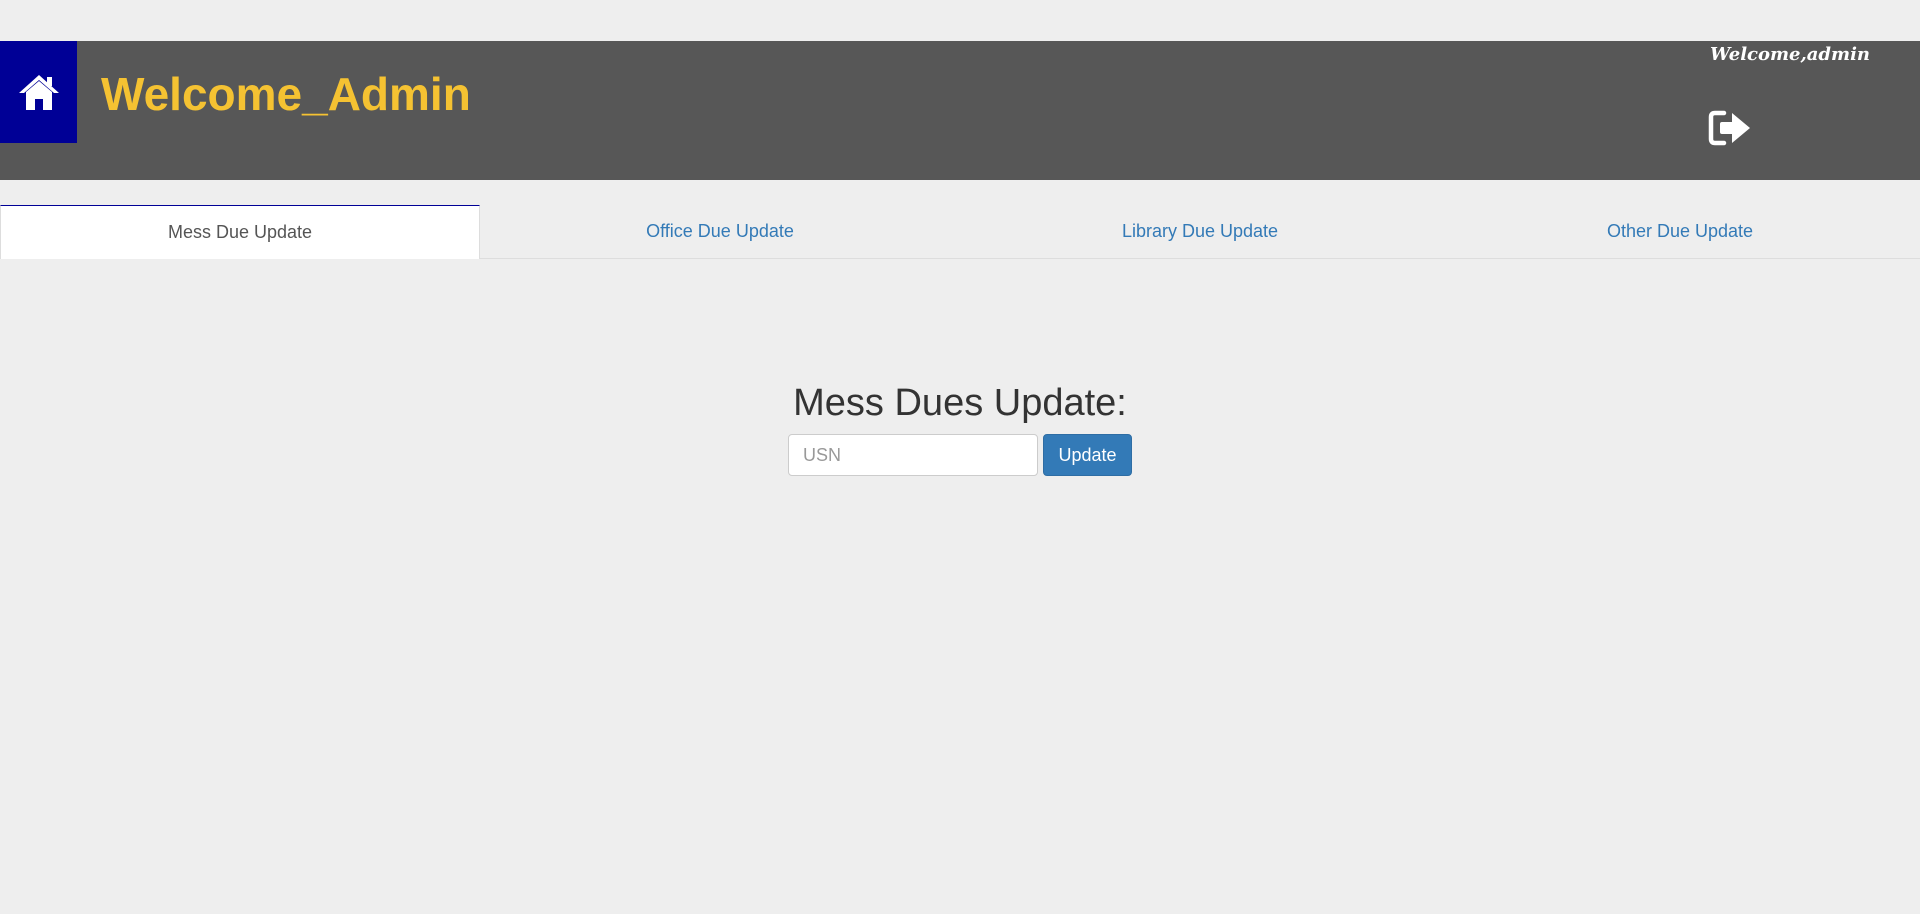  Describe the element at coordinates (1790, 54) in the screenshot. I see `welcome-user-text: Welcome,admin` at that location.